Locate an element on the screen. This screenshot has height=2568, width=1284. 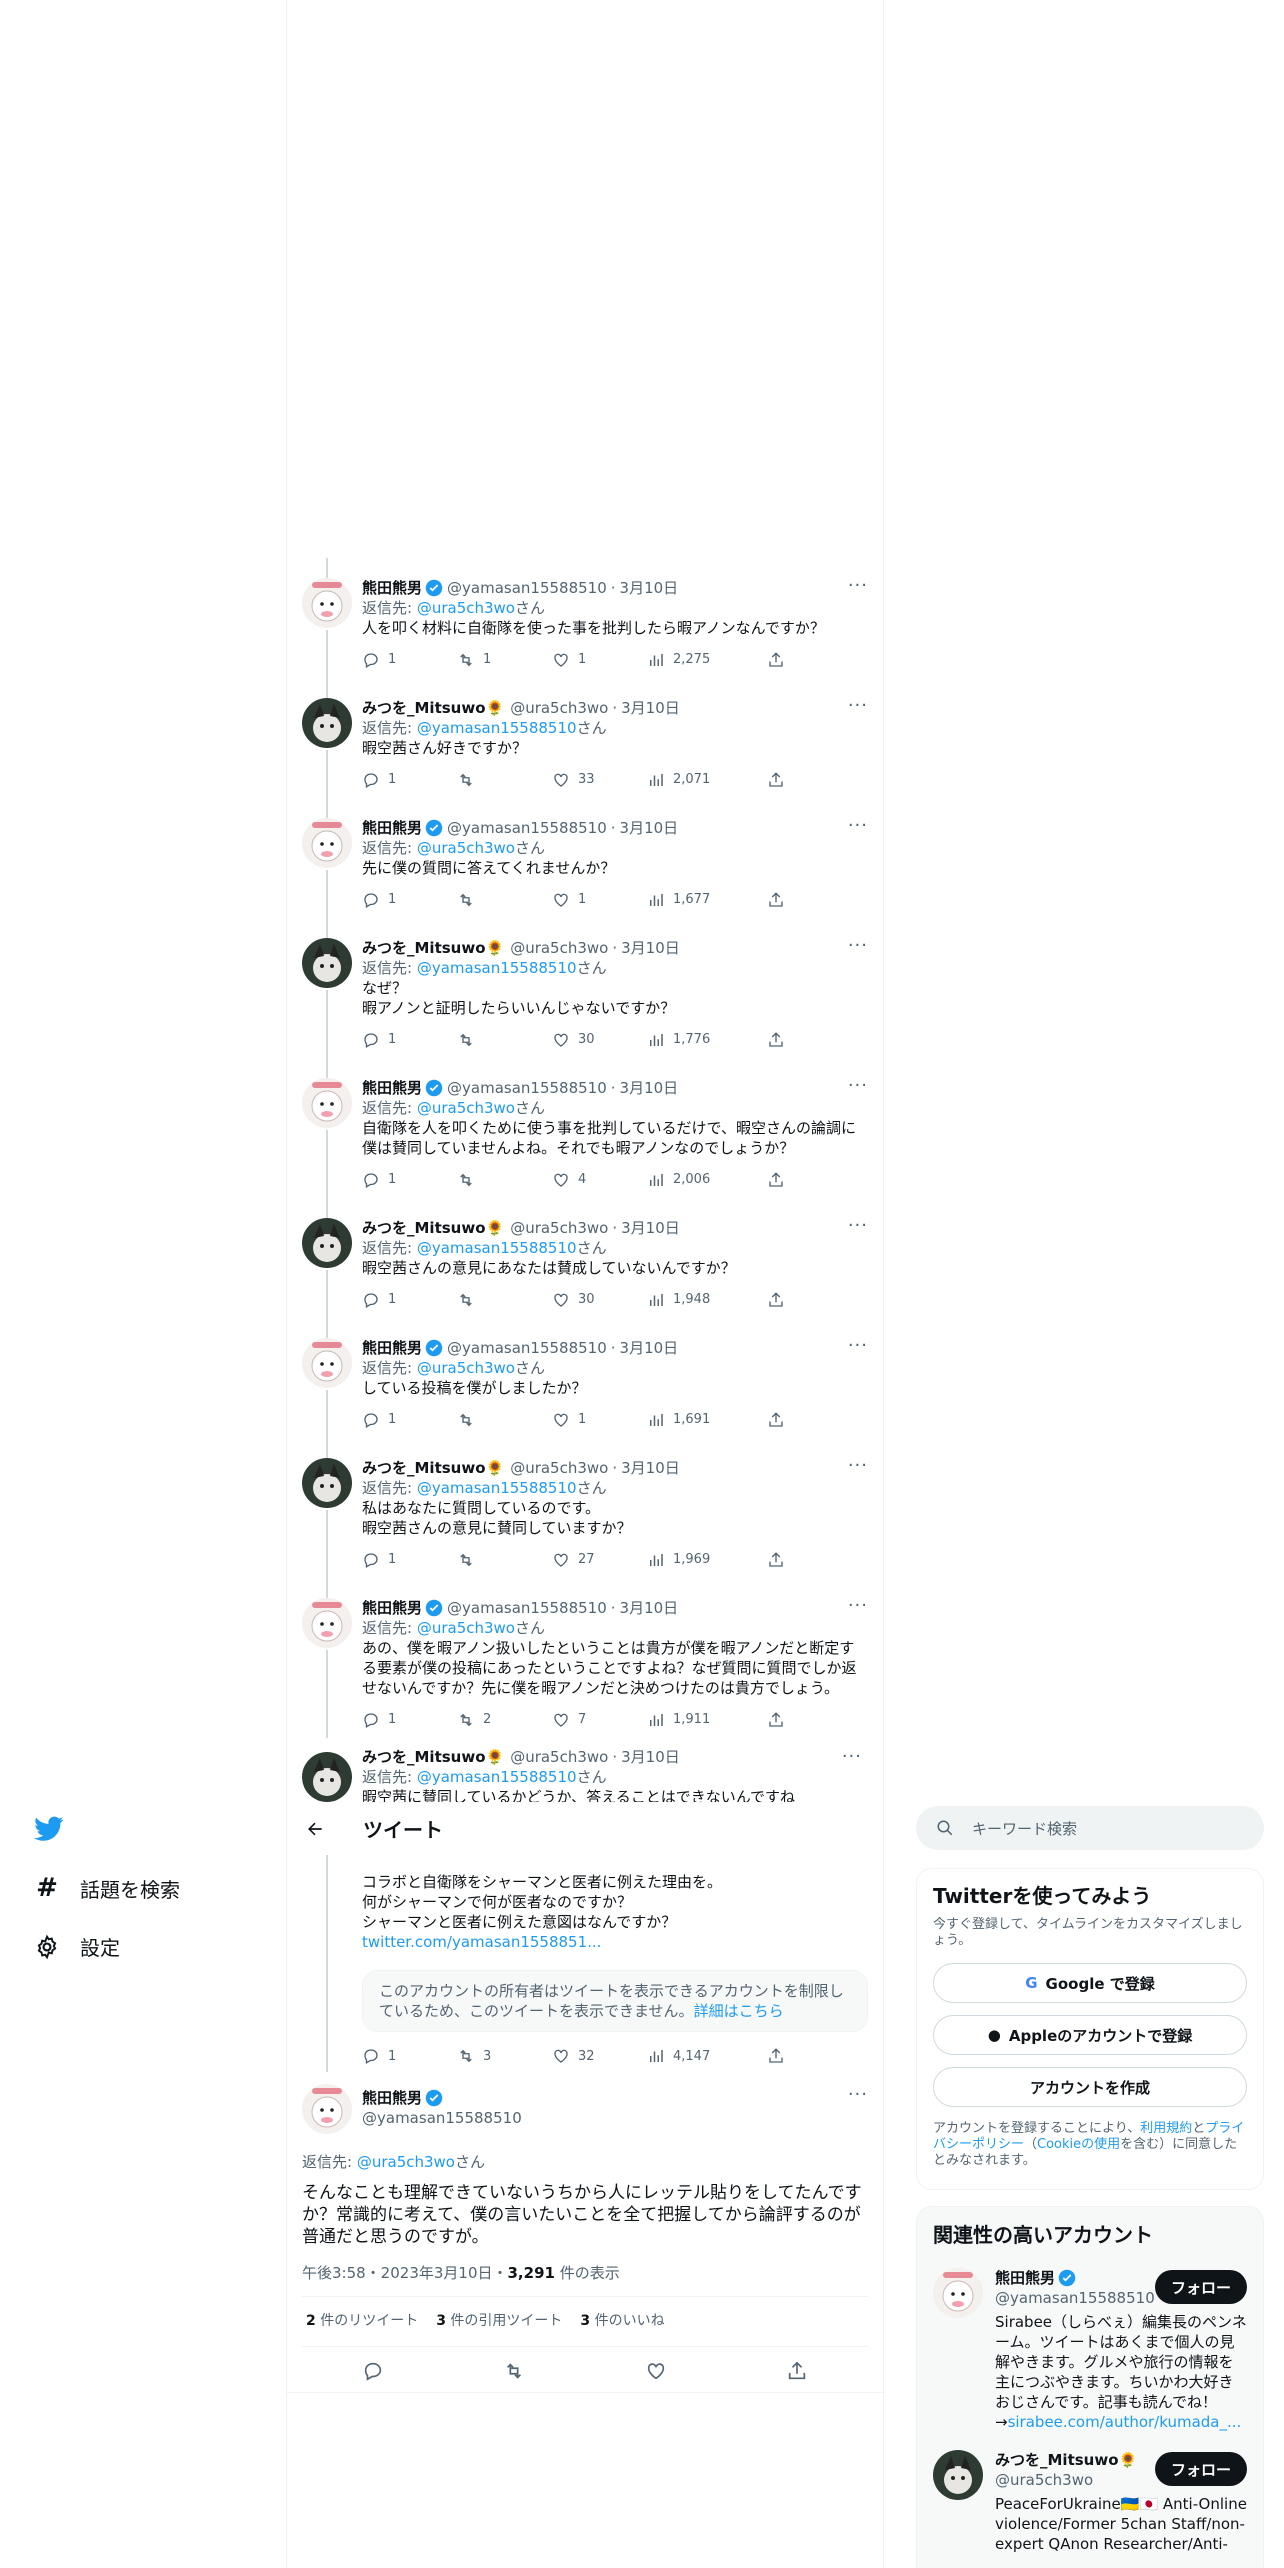
cookie-link: Cookieの使用 is located at coordinates (1078, 2144).